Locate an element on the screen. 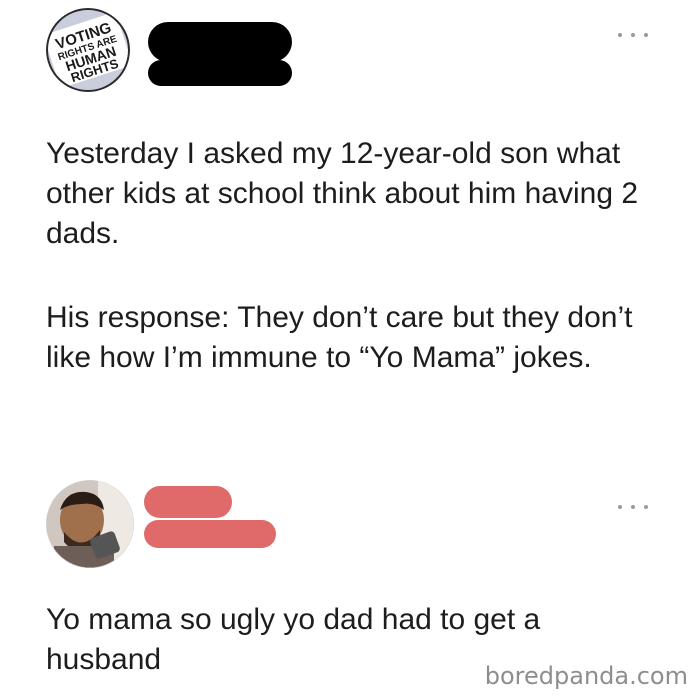 The width and height of the screenshot is (700, 700). avatar-photo is located at coordinates (90, 524).